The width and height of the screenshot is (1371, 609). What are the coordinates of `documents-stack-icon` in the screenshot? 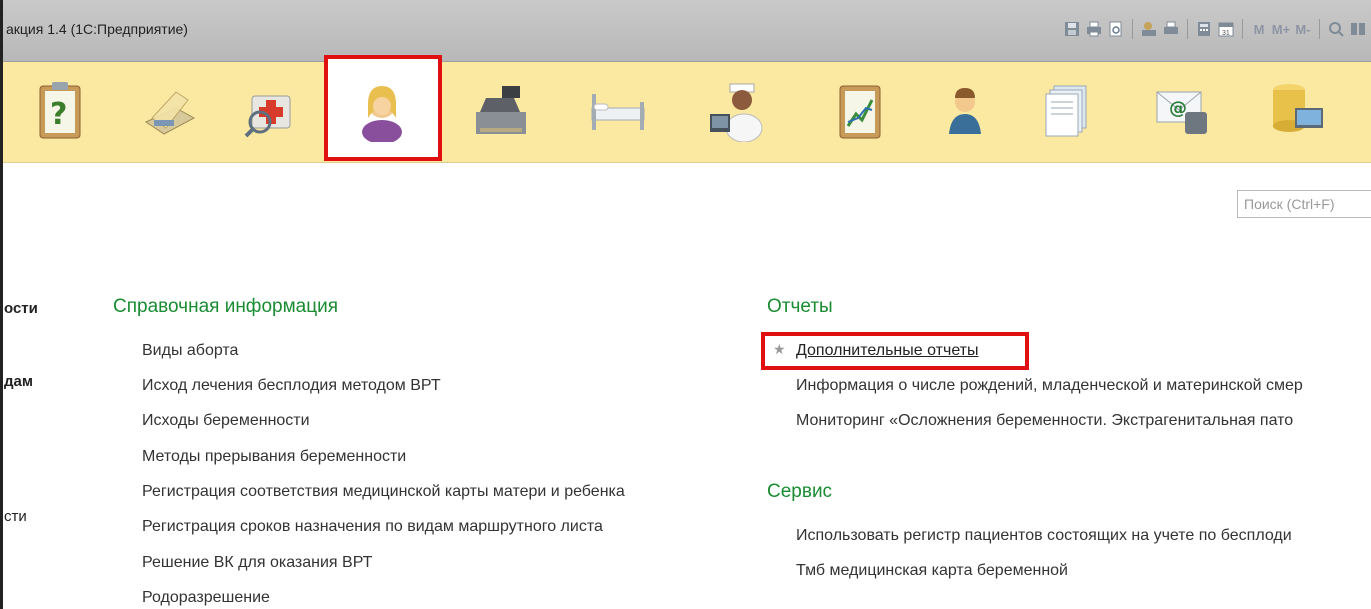 It's located at (1070, 110).